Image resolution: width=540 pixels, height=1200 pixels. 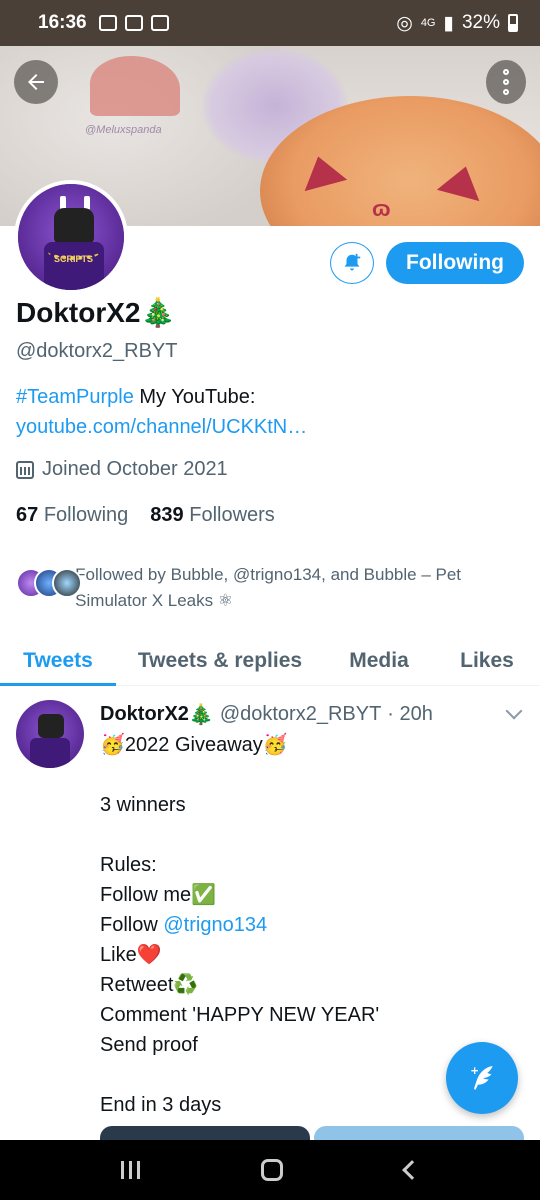 What do you see at coordinates (158, 312) in the screenshot?
I see `christmas-tree-emoji: 🎄` at bounding box center [158, 312].